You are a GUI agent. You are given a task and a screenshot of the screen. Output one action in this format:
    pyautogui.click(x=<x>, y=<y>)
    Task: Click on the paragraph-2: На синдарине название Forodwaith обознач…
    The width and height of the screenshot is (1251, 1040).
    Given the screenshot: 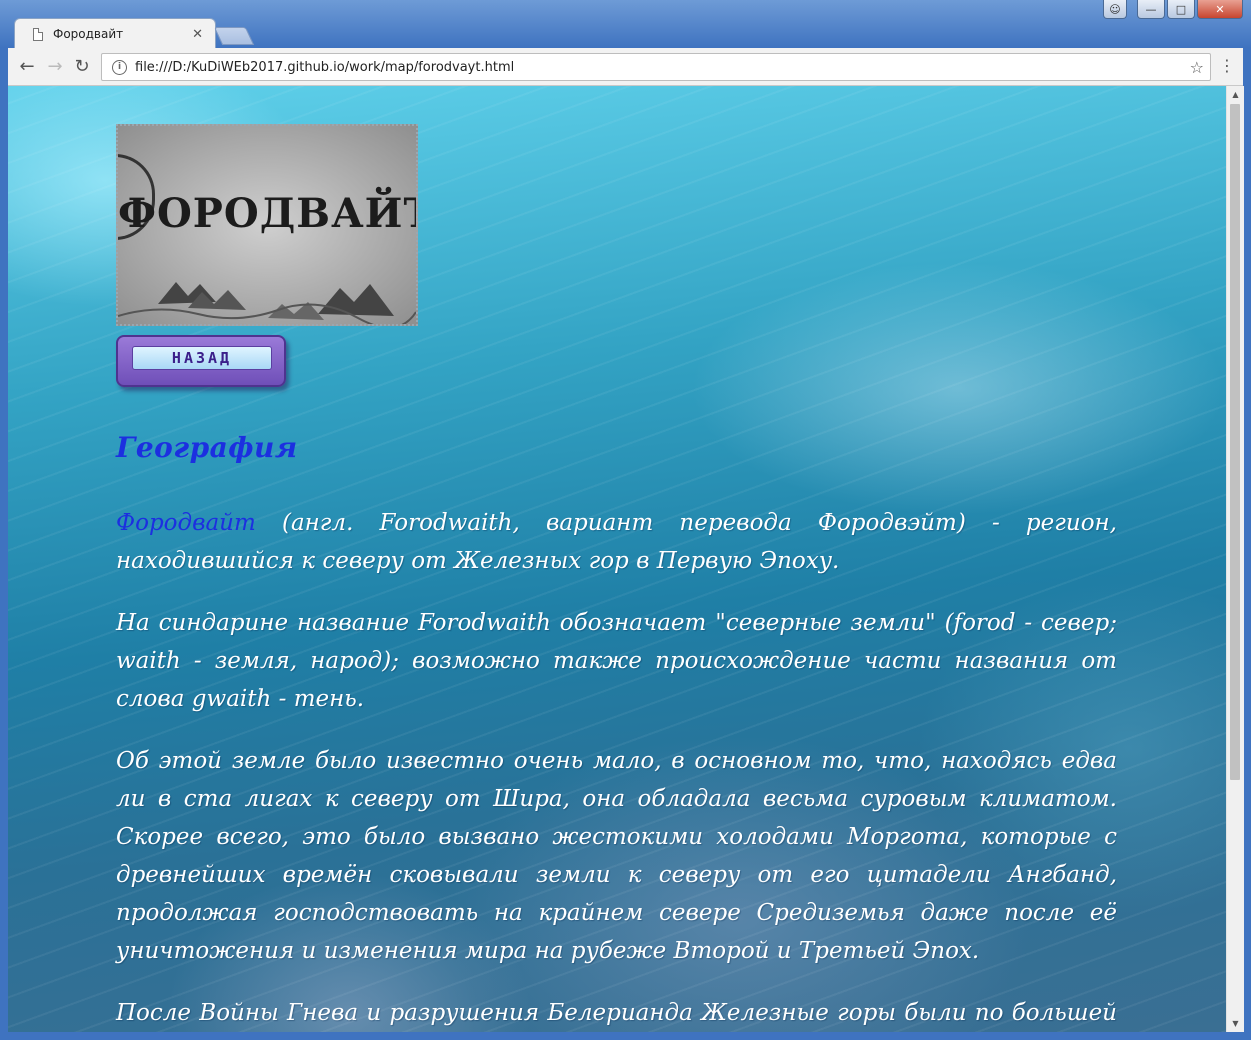 What is the action you would take?
    pyautogui.click(x=616, y=661)
    